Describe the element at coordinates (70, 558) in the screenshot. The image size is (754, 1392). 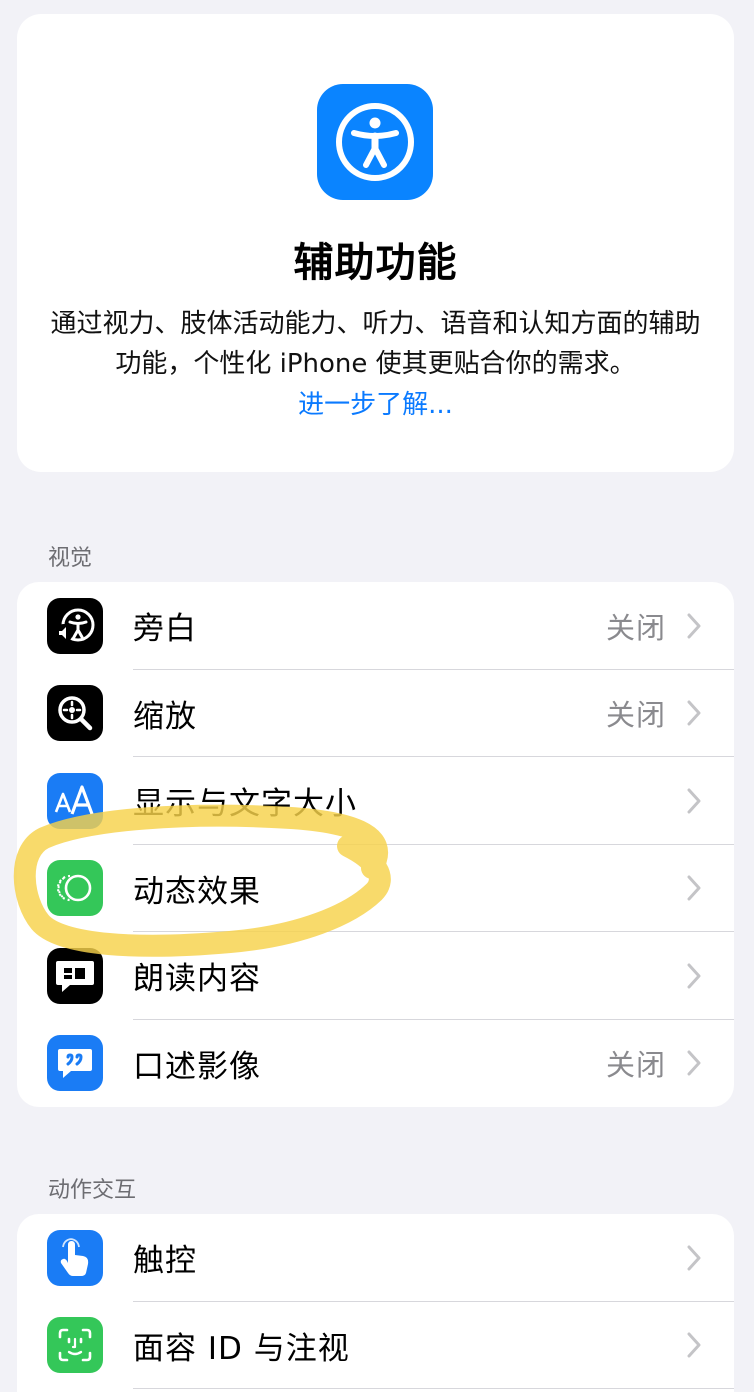
I see `section-header-vision: 视觉` at that location.